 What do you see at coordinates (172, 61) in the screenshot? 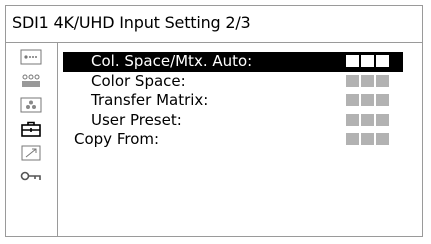
I see `menu-item-label: Col. Space/Mtx. Auto:` at bounding box center [172, 61].